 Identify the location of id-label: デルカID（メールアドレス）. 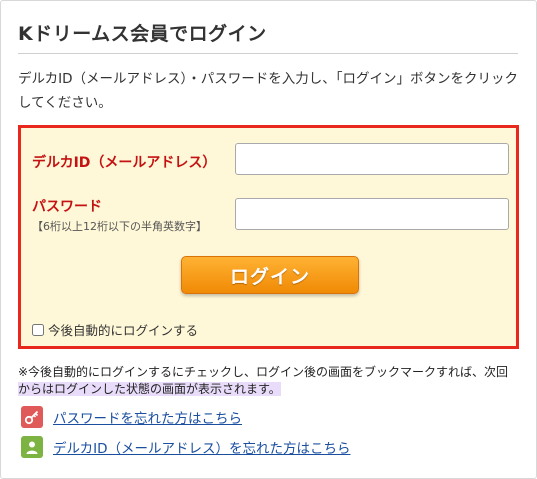
(124, 163).